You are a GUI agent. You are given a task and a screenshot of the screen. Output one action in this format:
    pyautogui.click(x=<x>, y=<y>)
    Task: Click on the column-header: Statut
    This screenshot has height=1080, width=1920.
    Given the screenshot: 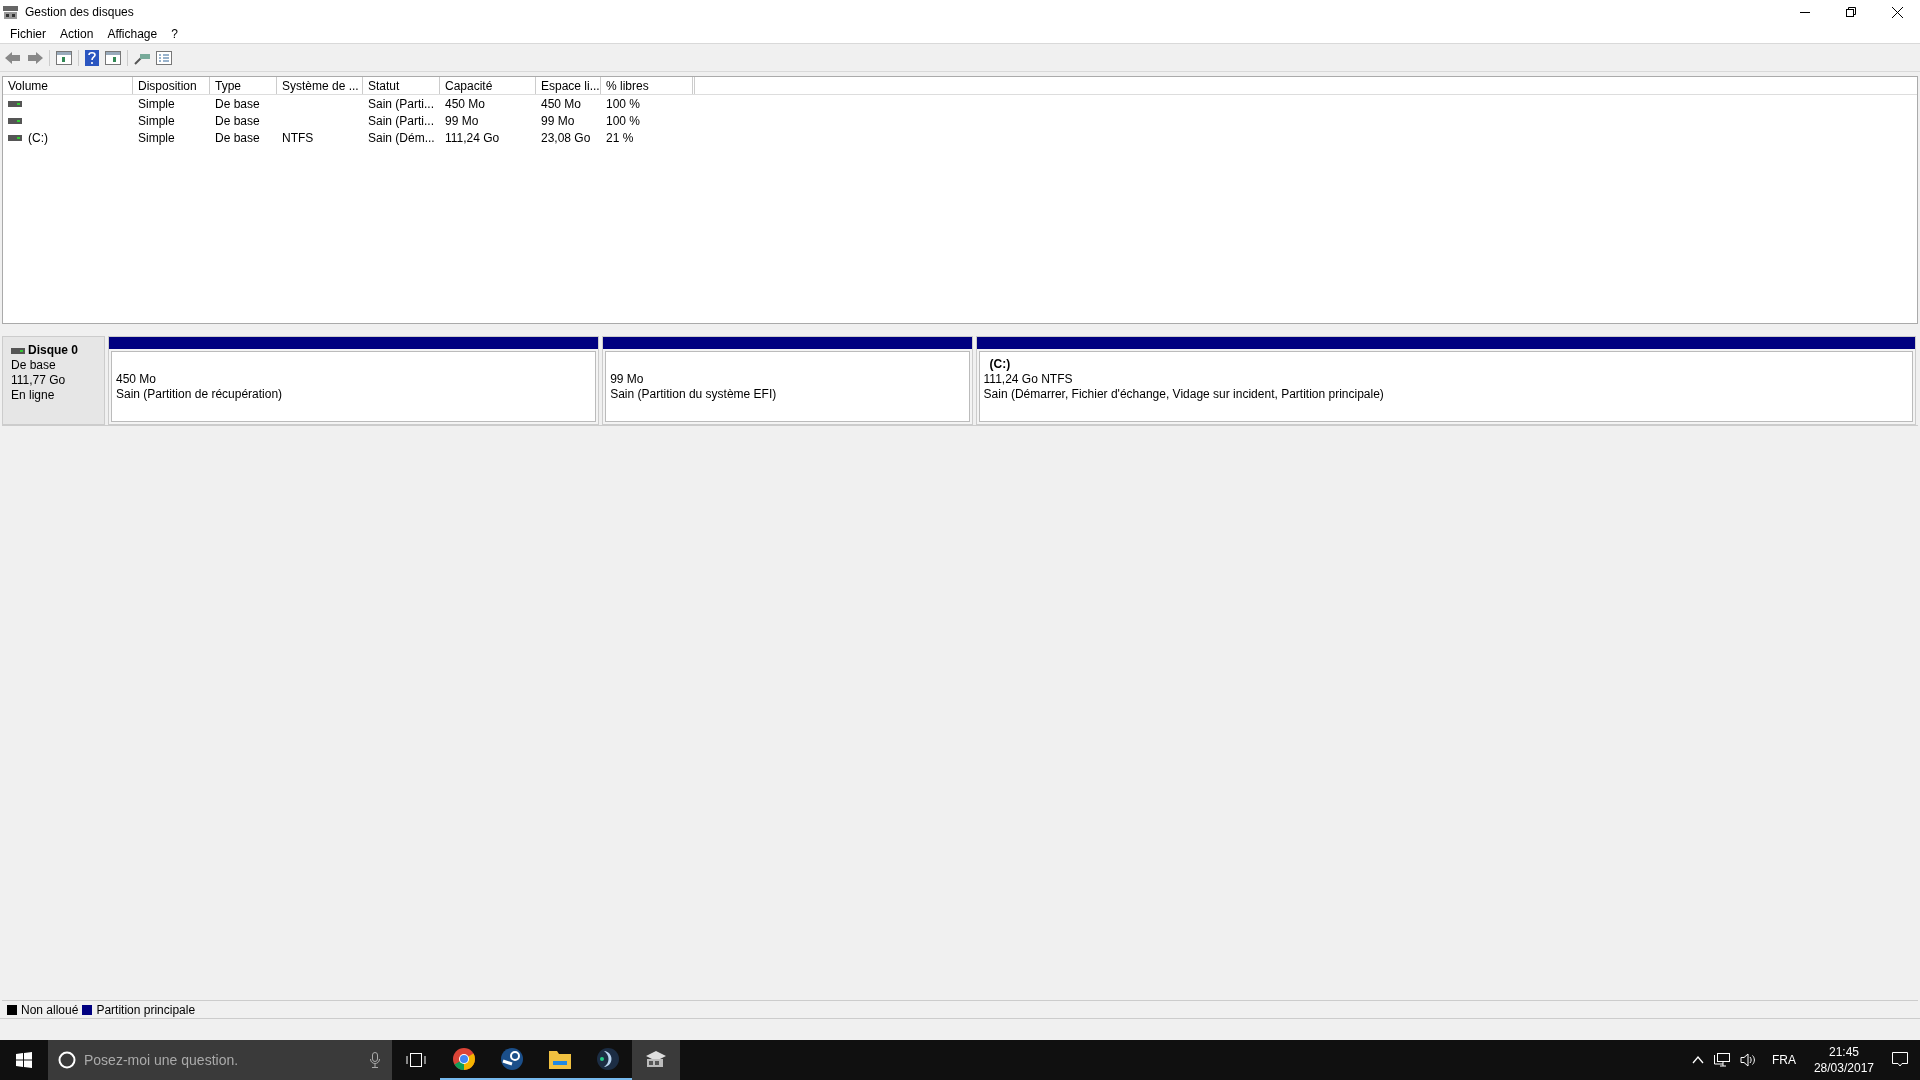 What is the action you would take?
    pyautogui.click(x=401, y=85)
    